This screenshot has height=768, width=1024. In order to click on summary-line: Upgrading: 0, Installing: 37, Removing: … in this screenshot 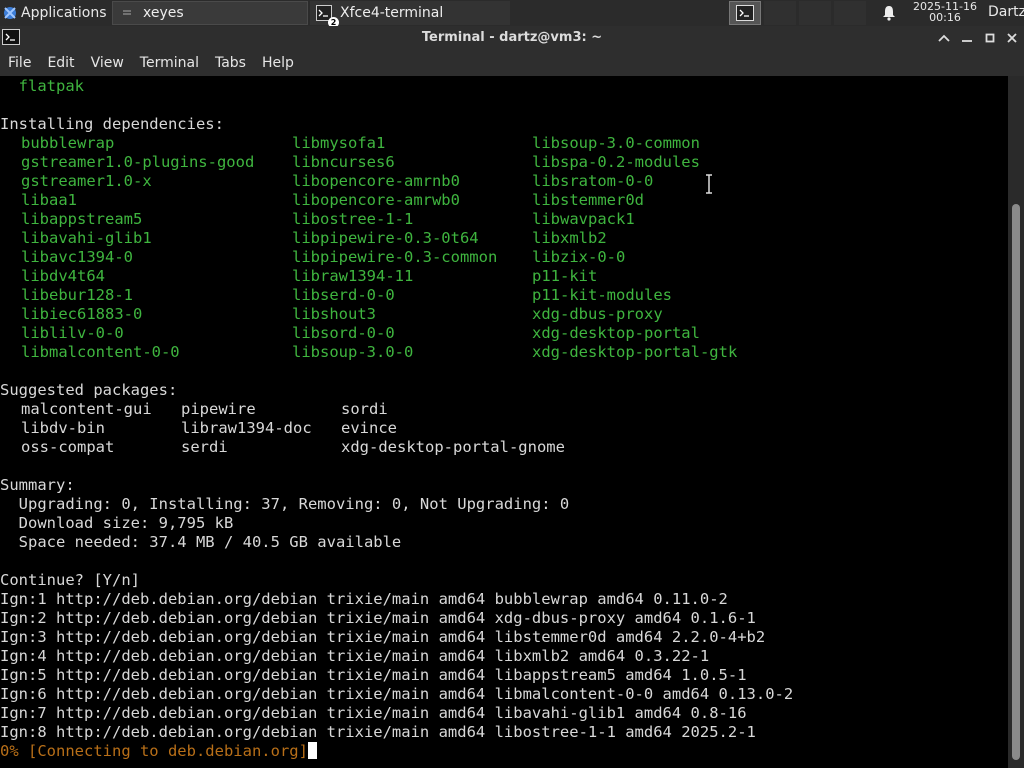, I will do `click(285, 504)`.